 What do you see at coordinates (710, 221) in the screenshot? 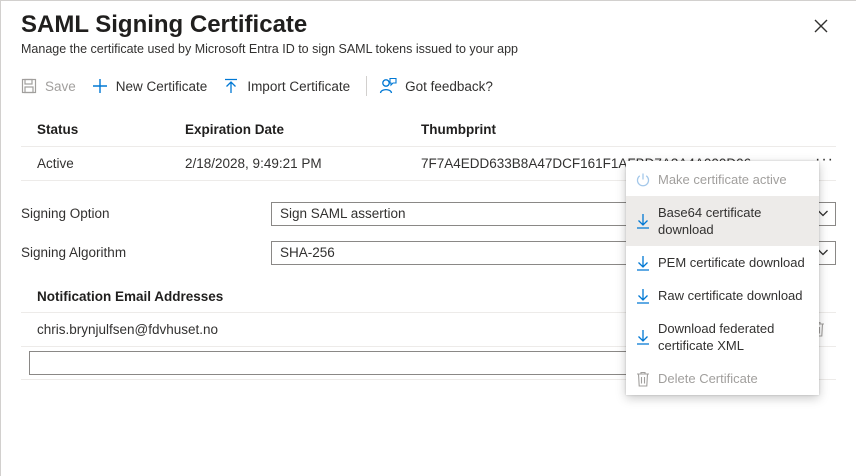
I see `menu-item-label: Base64 certificate download` at bounding box center [710, 221].